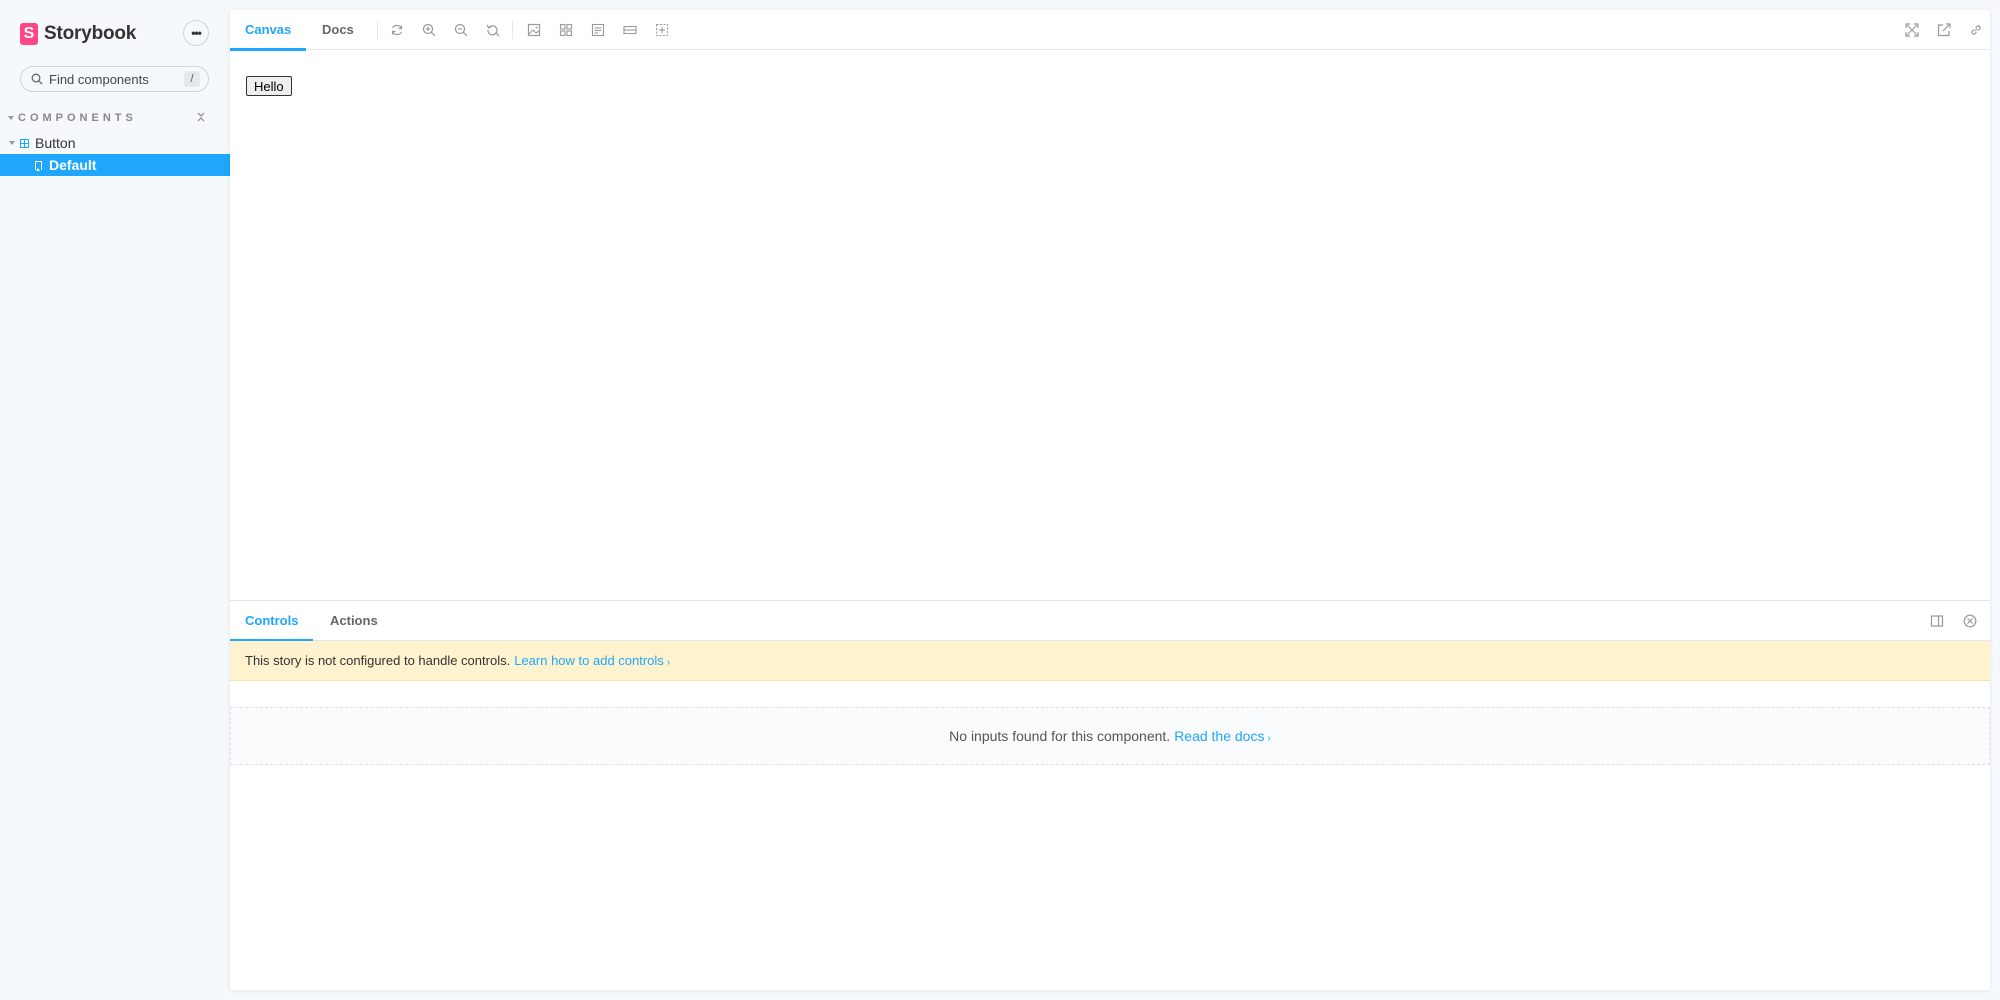 The width and height of the screenshot is (2000, 1000). I want to click on components-section-header: COMPONENTS, so click(108, 118).